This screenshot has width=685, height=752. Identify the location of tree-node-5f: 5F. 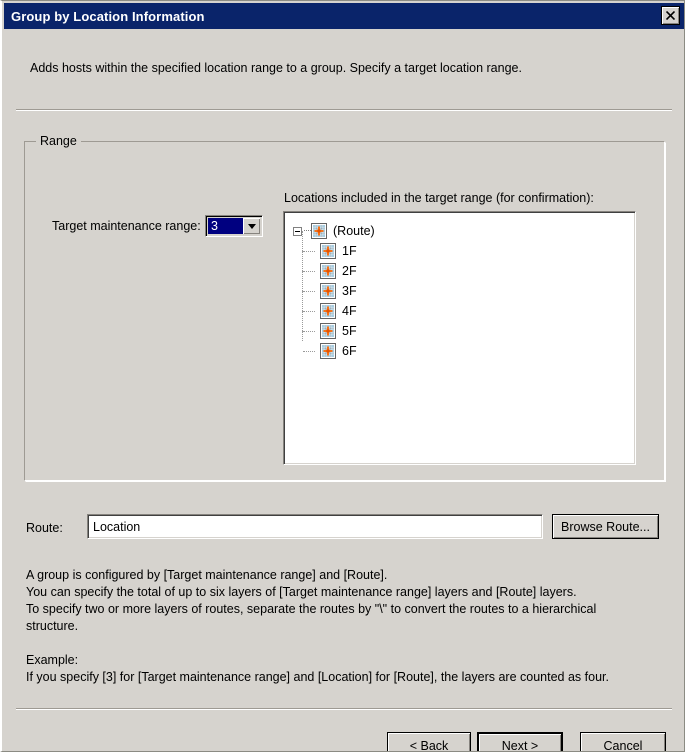
(338, 326).